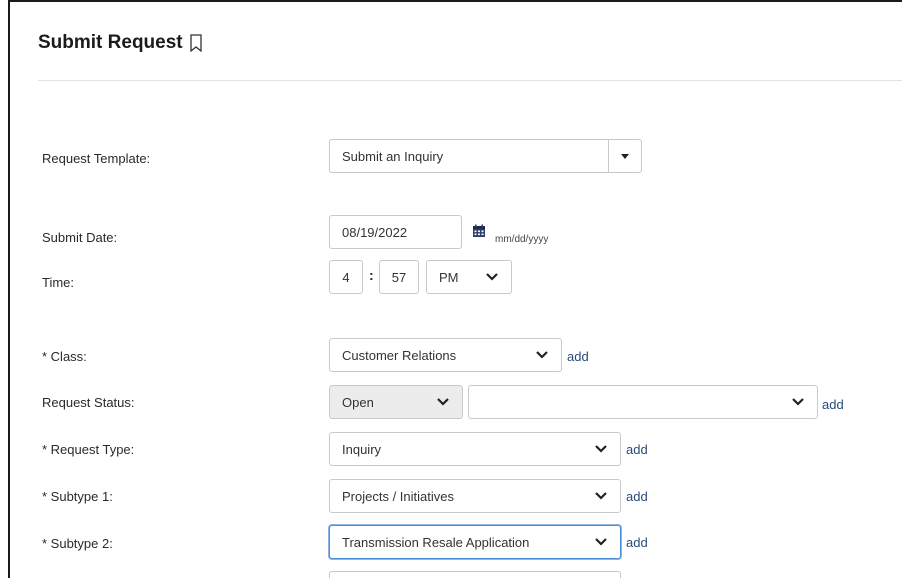 Image resolution: width=902 pixels, height=578 pixels. What do you see at coordinates (833, 404) in the screenshot?
I see `request-status-add-link: add` at bounding box center [833, 404].